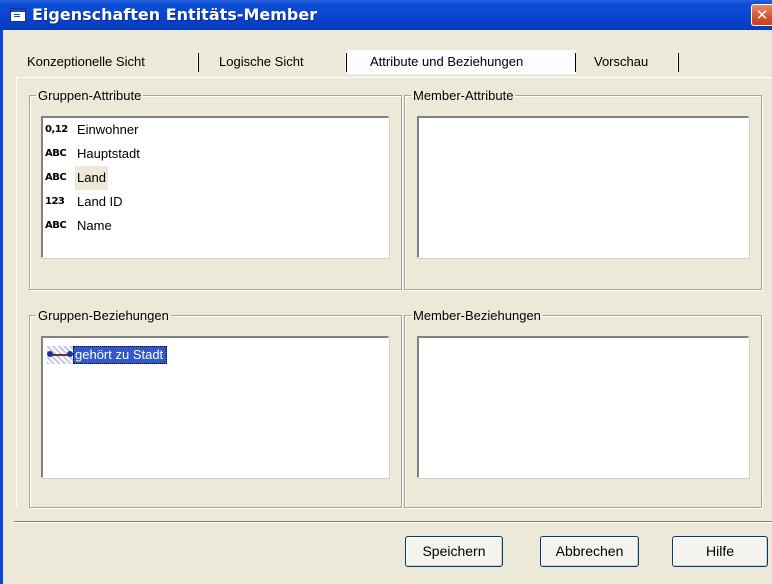  Describe the element at coordinates (386, 15) in the screenshot. I see `title-bar: Eigenschaften Entitäts-Member ✕` at that location.